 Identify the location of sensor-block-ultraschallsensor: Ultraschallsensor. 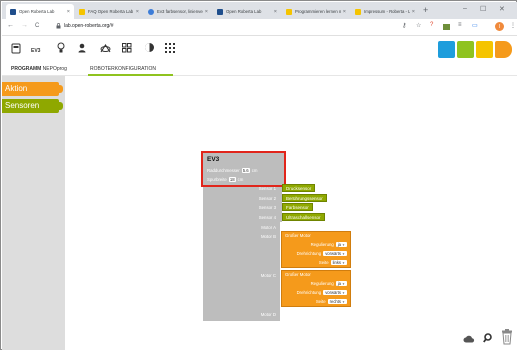
(303, 217).